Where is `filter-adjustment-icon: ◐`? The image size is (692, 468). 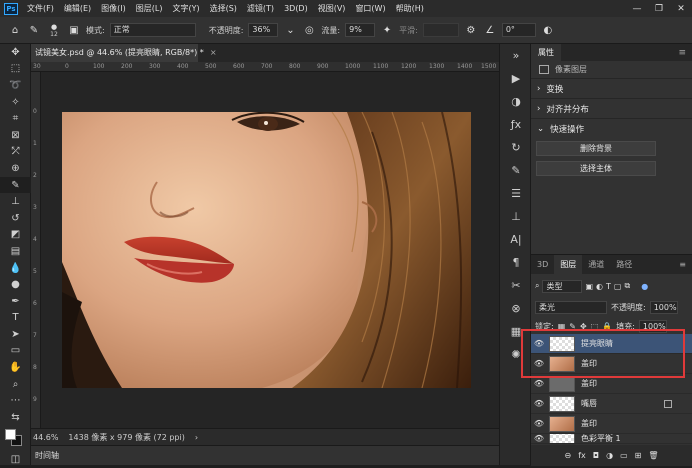
filter-adjustment-icon: ◐ is located at coordinates (599, 286).